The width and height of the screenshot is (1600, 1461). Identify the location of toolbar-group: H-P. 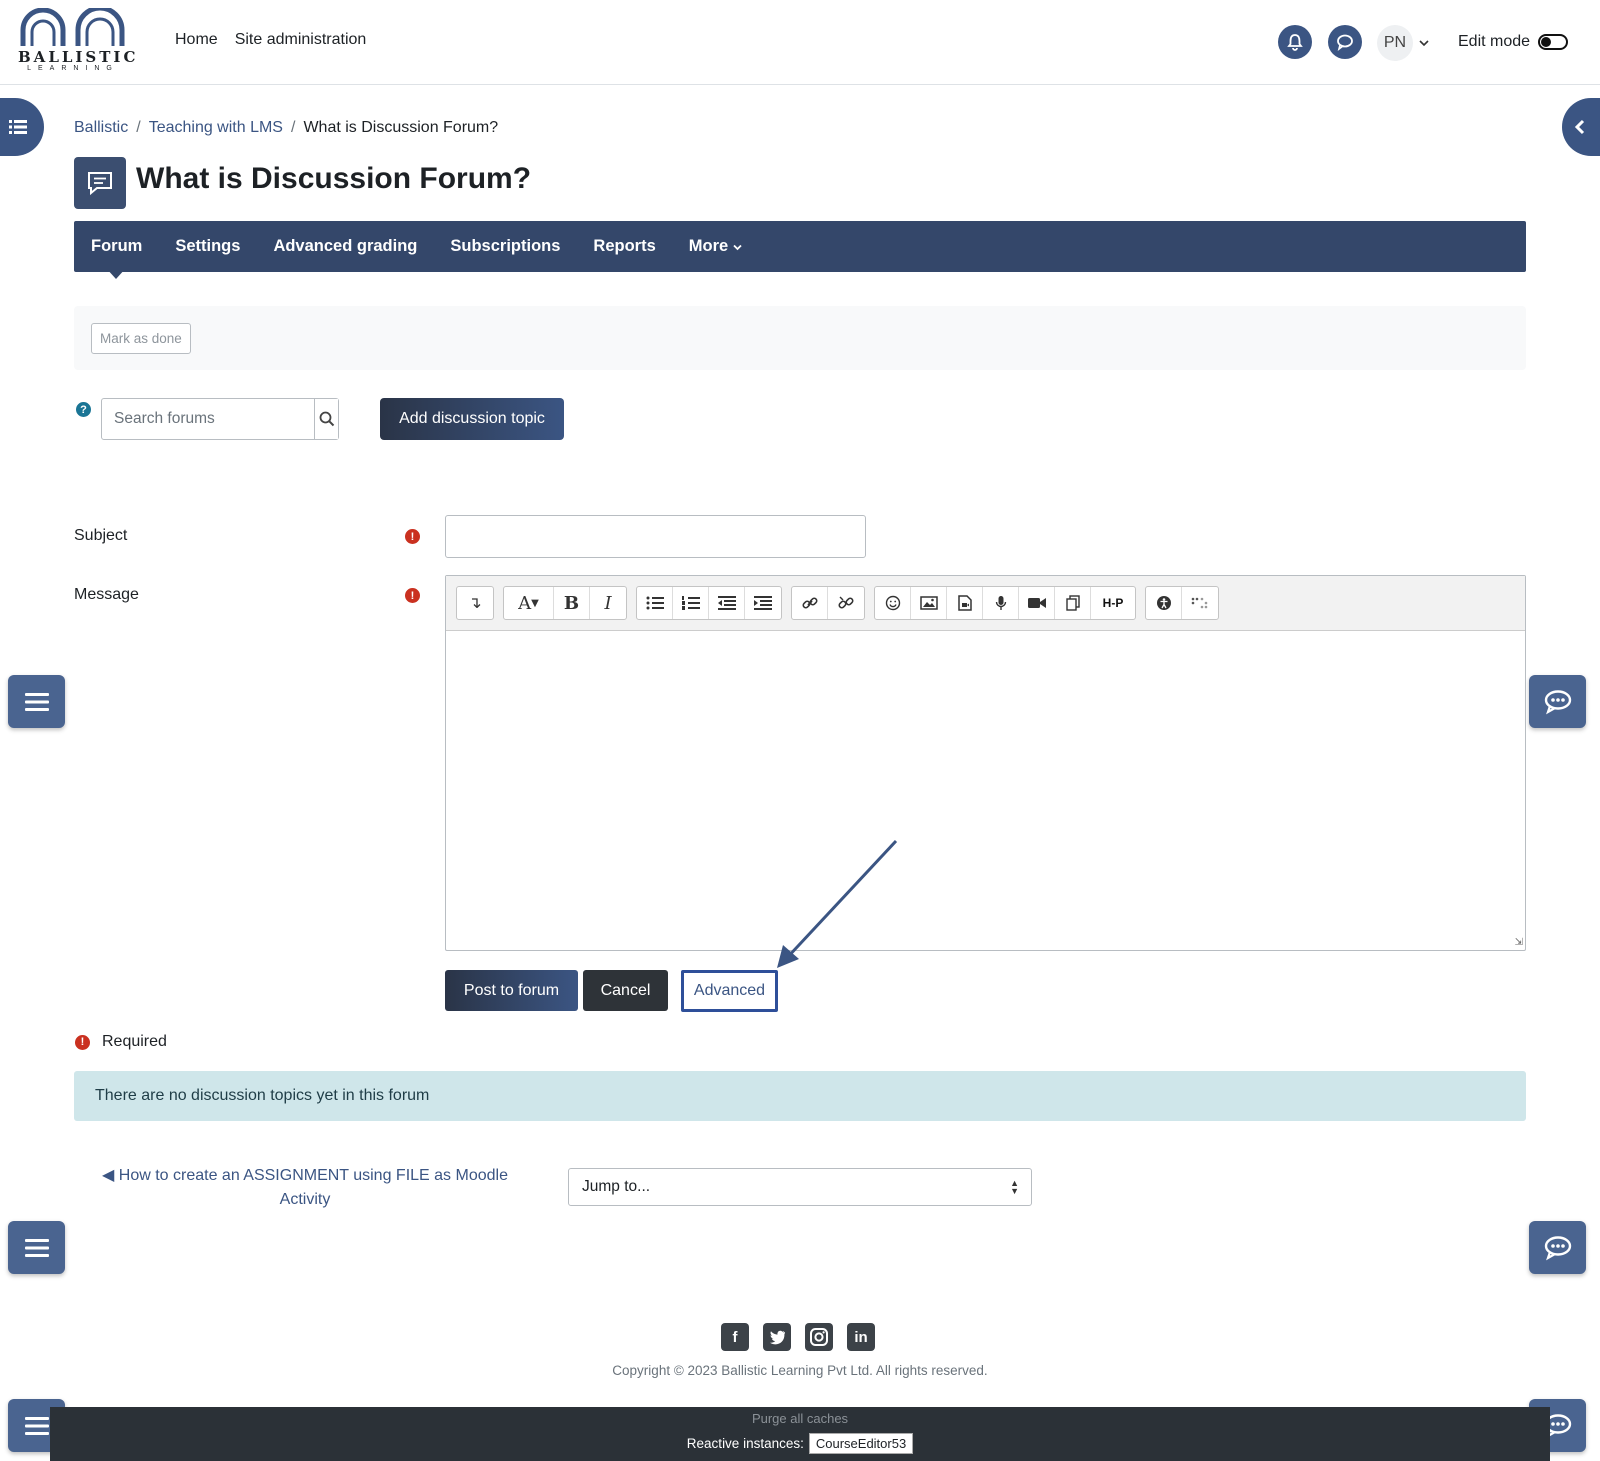
(1005, 603).